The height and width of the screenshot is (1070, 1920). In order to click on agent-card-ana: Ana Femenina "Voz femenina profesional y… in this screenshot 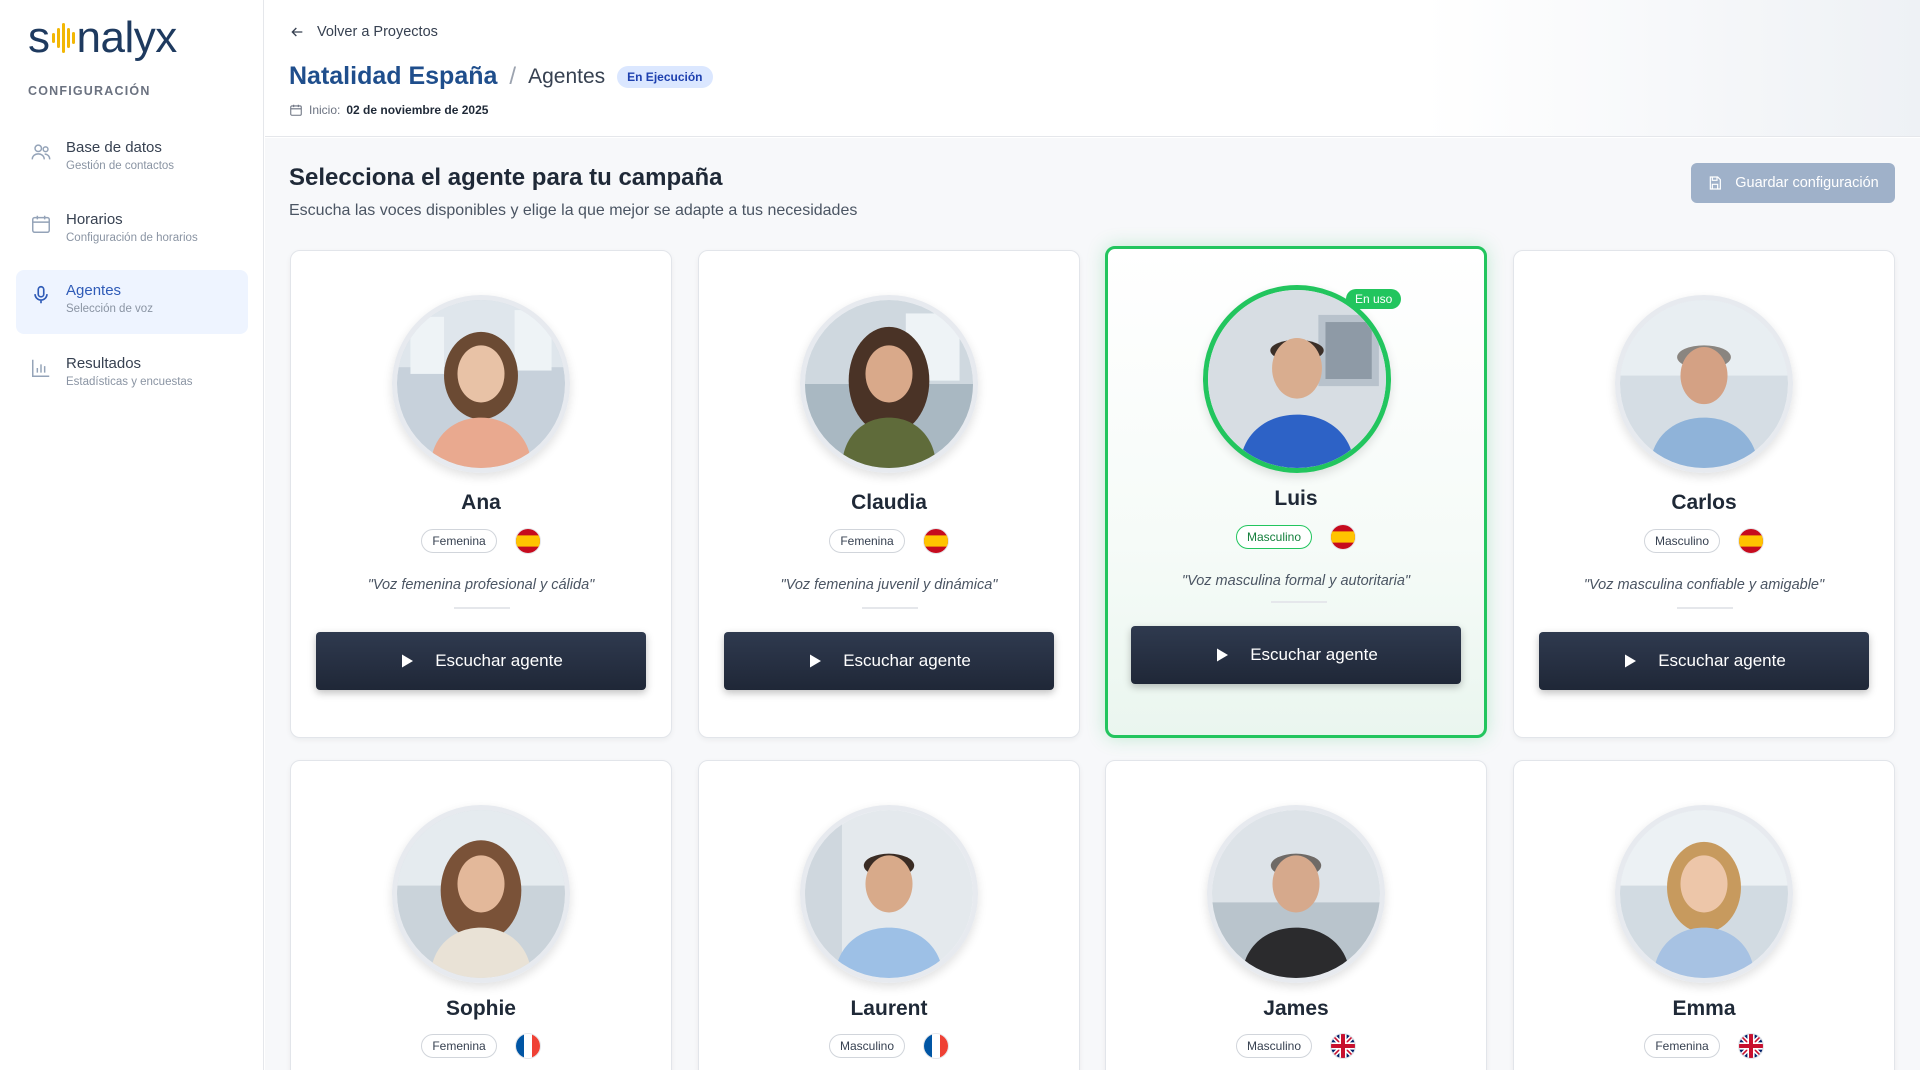, I will do `click(481, 494)`.